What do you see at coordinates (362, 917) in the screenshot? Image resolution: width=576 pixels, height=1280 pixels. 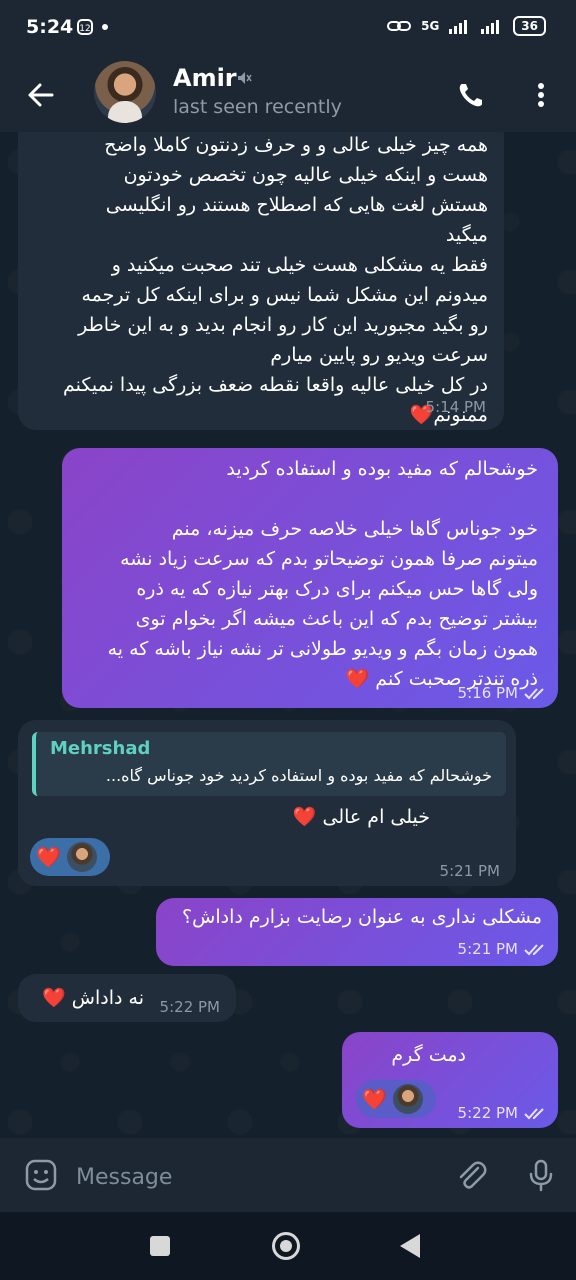 I see `message-text: مشکلی نداری به عنوان رضایت بزارم داداش؟` at bounding box center [362, 917].